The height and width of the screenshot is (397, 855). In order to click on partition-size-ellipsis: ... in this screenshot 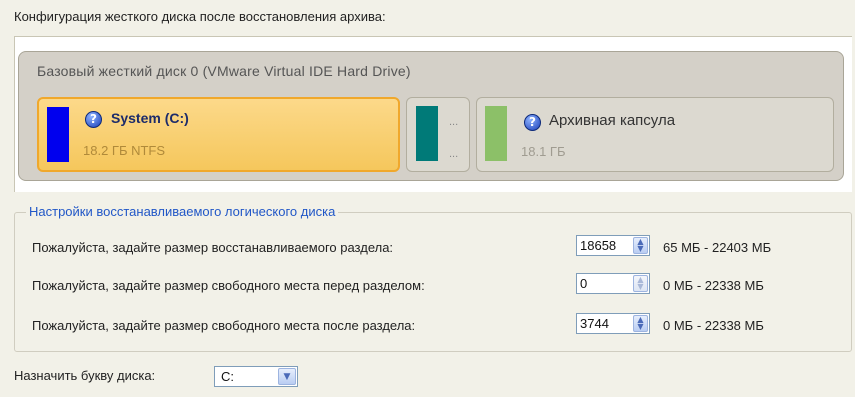, I will do `click(454, 154)`.